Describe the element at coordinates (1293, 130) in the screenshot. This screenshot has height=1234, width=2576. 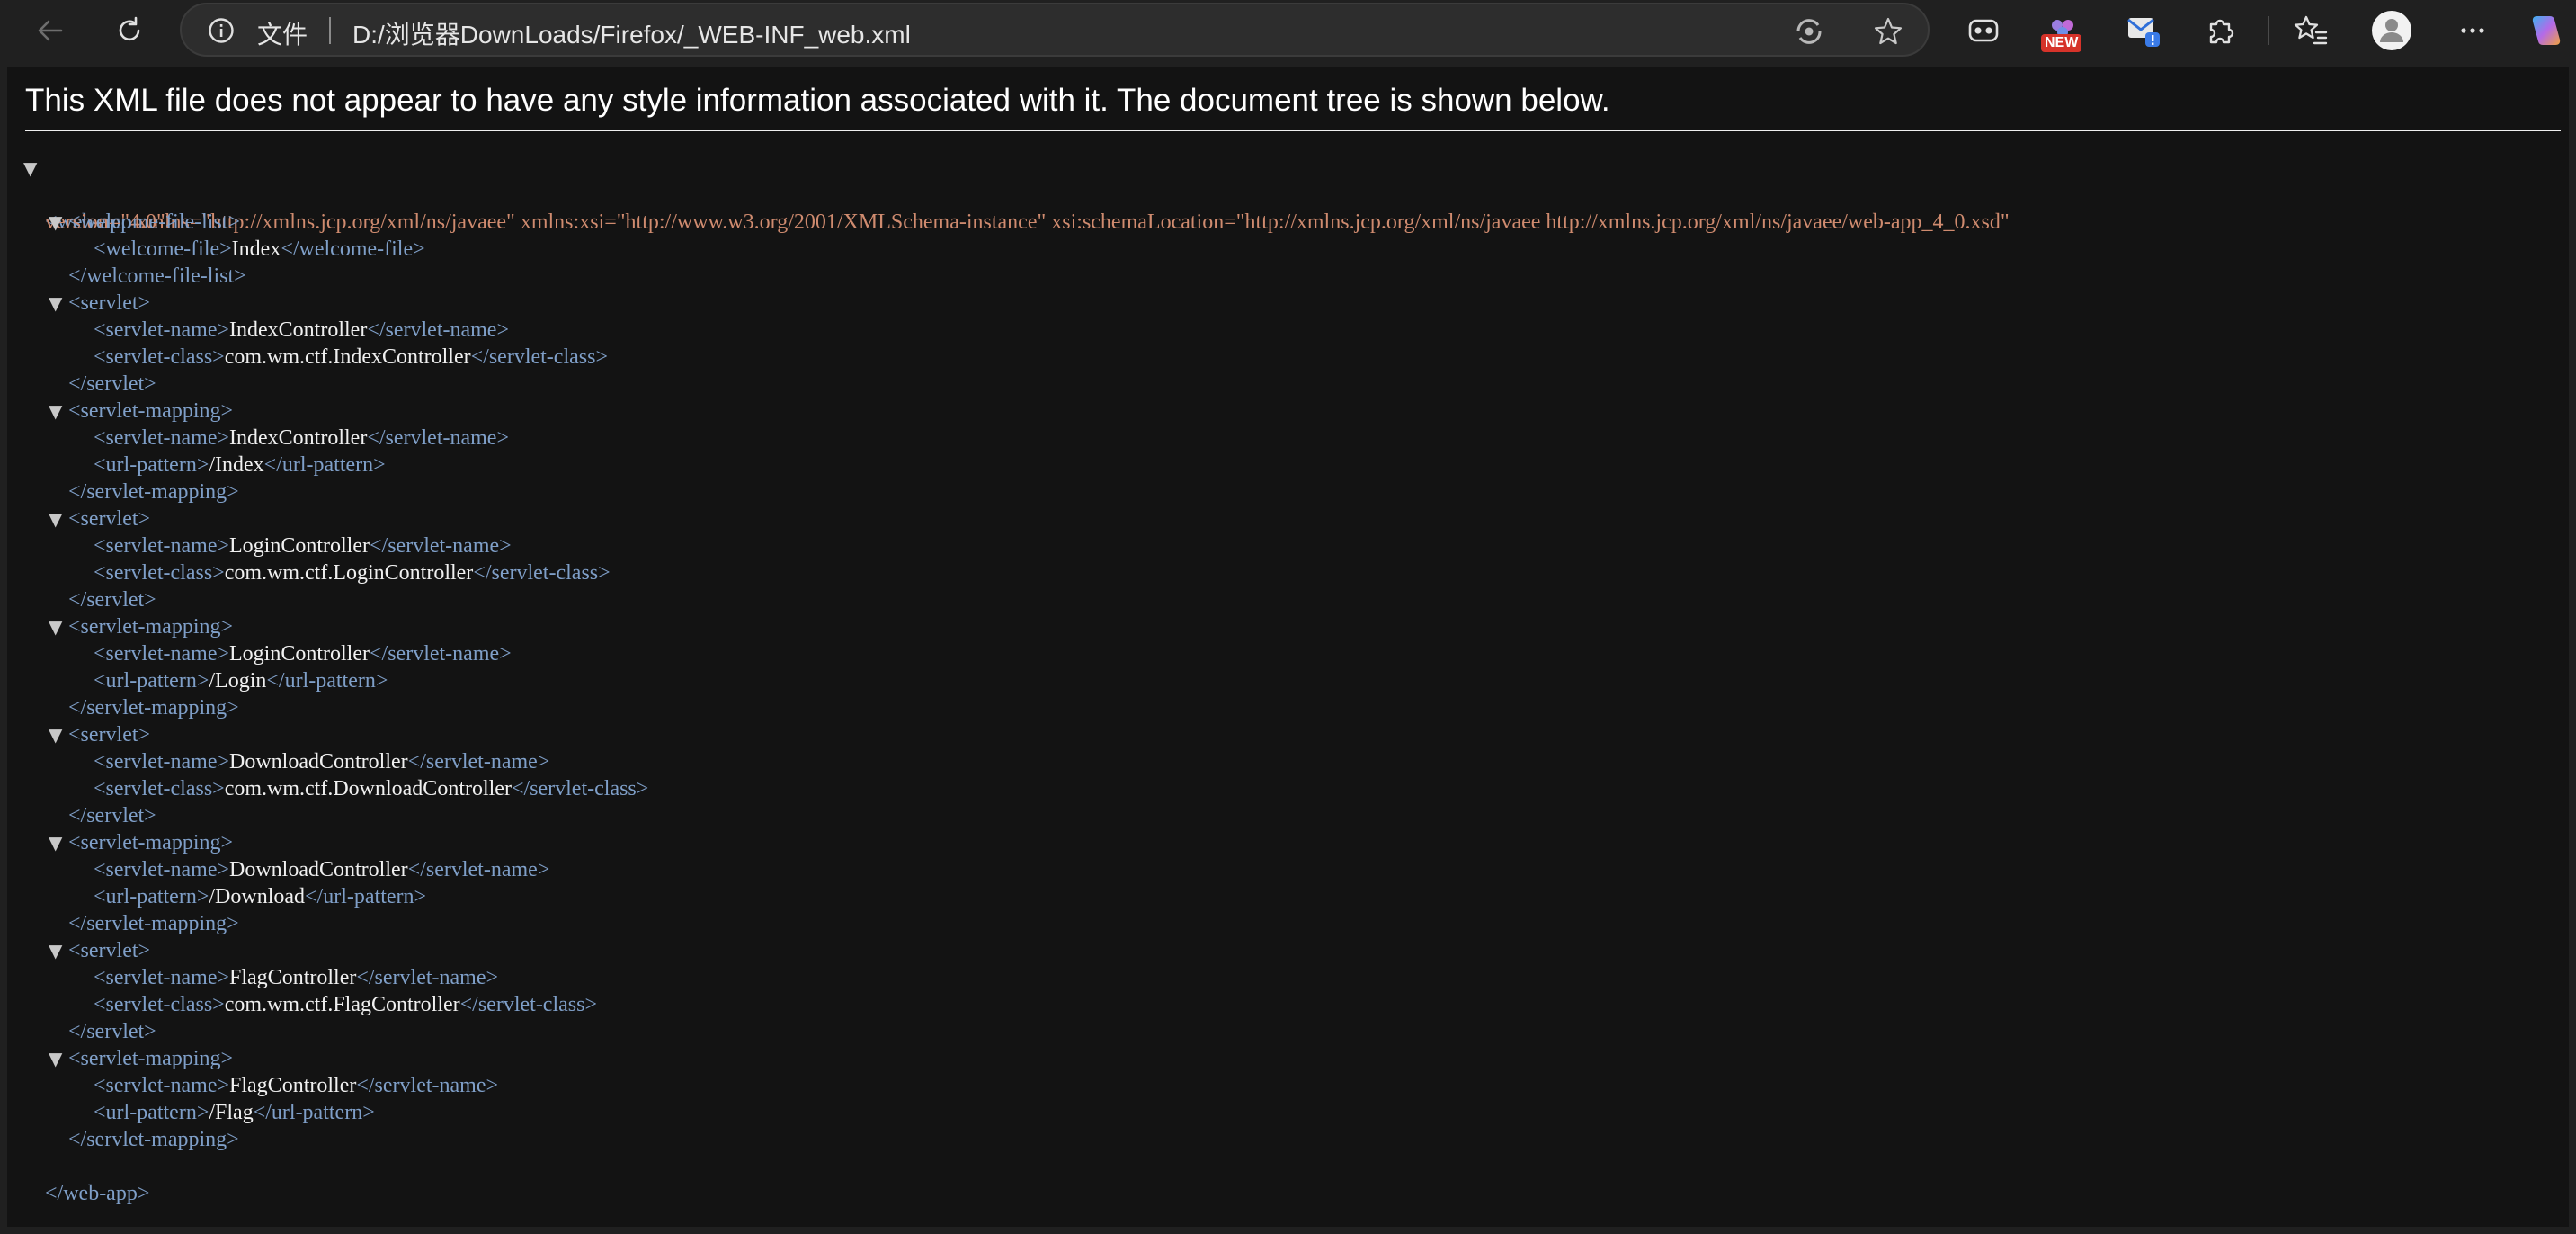
I see `notice-divider` at that location.